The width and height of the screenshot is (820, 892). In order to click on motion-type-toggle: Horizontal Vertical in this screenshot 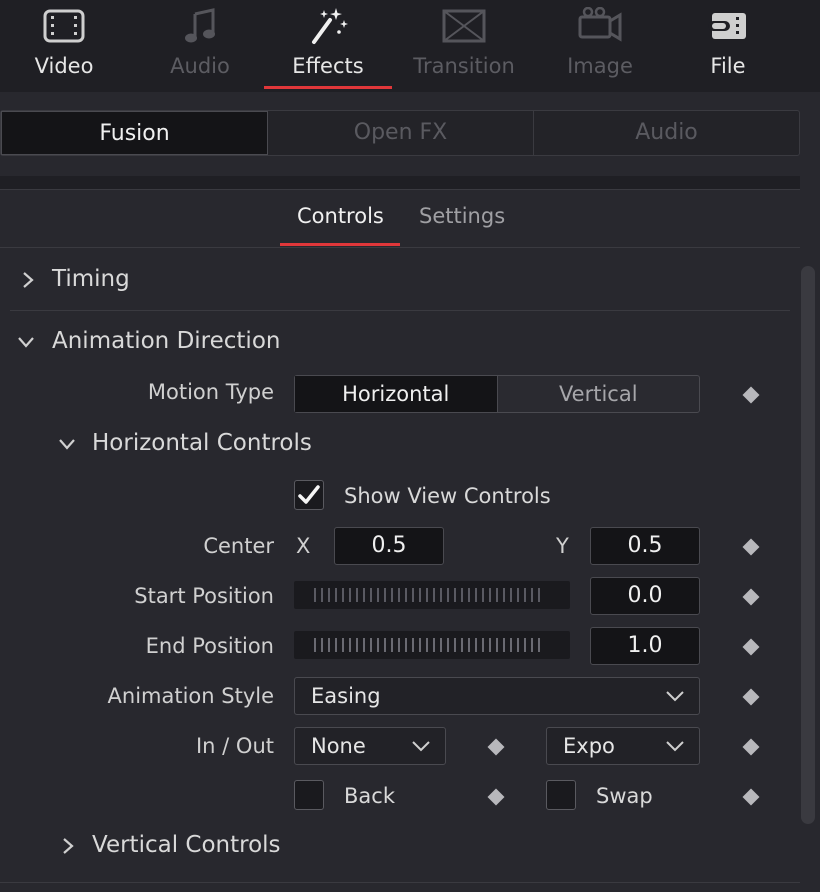, I will do `click(497, 394)`.